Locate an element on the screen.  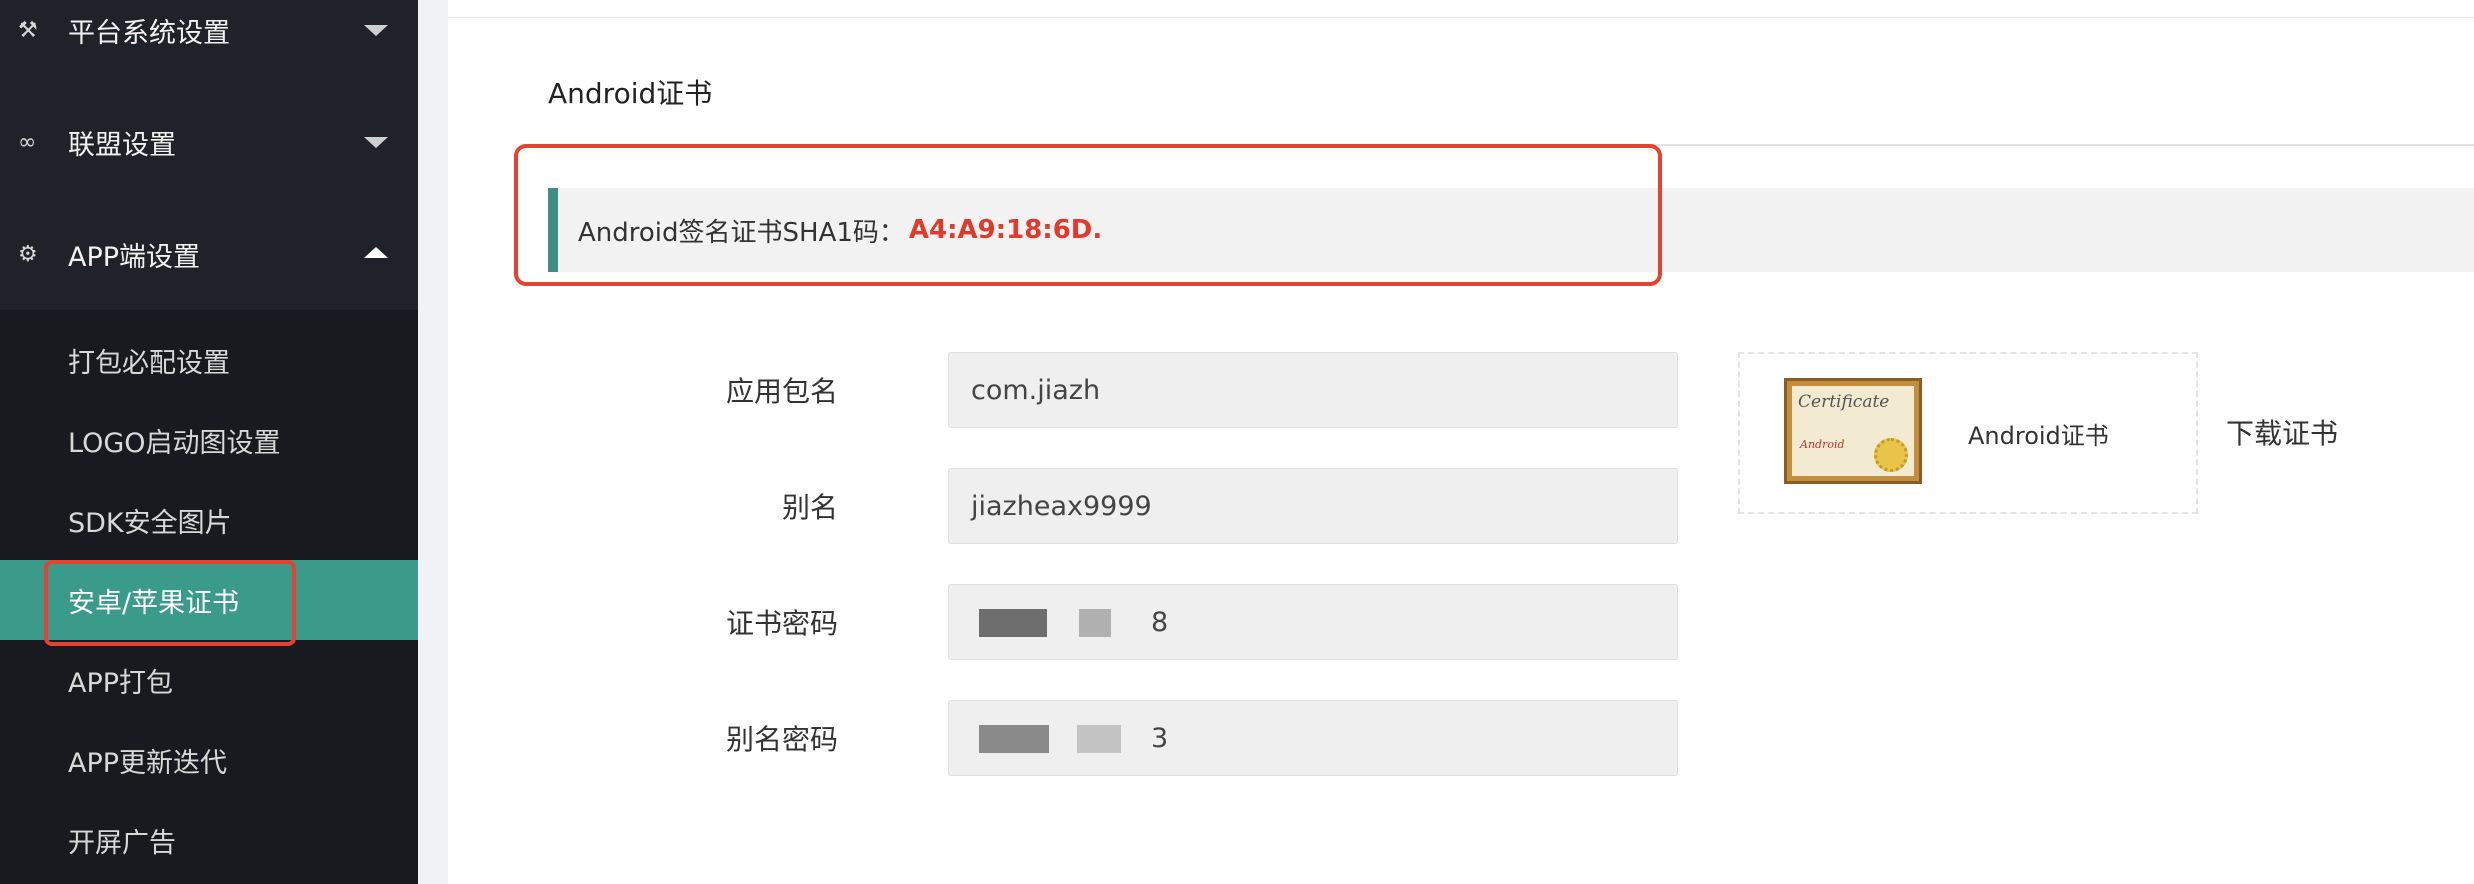
chevron-up-icon is located at coordinates (376, 252).